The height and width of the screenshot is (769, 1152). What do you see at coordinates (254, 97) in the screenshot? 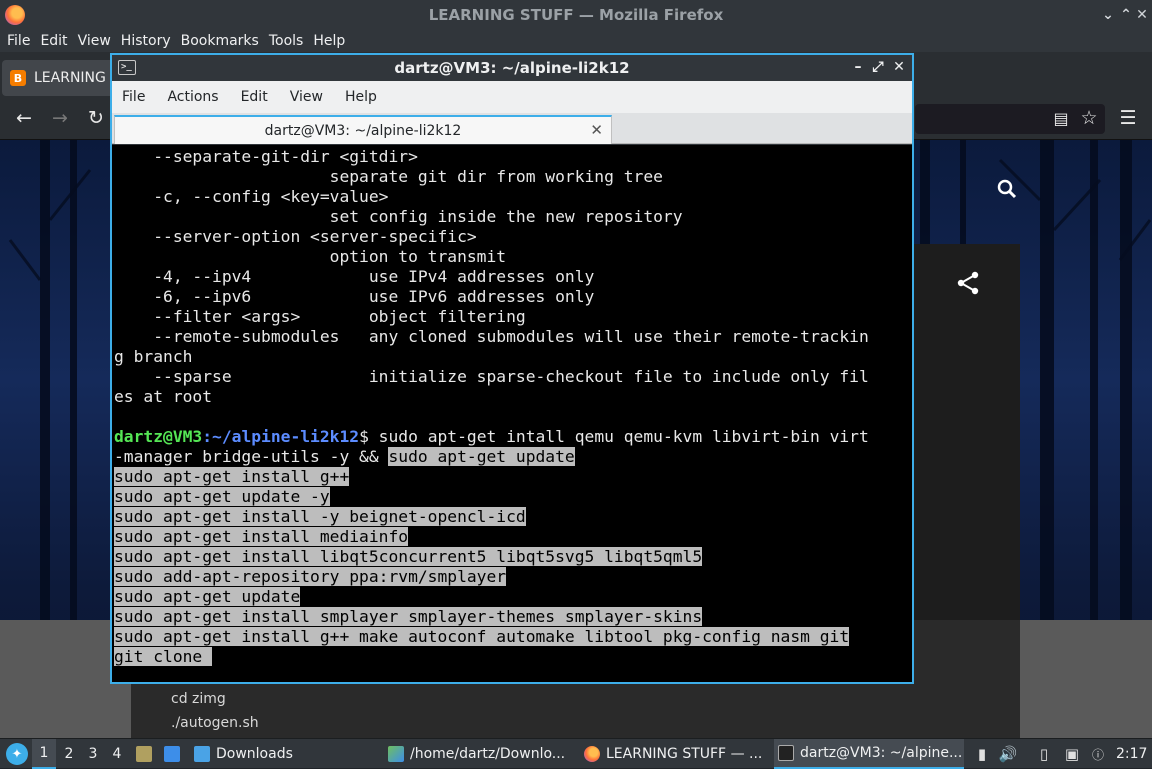
I see `terminal-menu-edit: Edit` at bounding box center [254, 97].